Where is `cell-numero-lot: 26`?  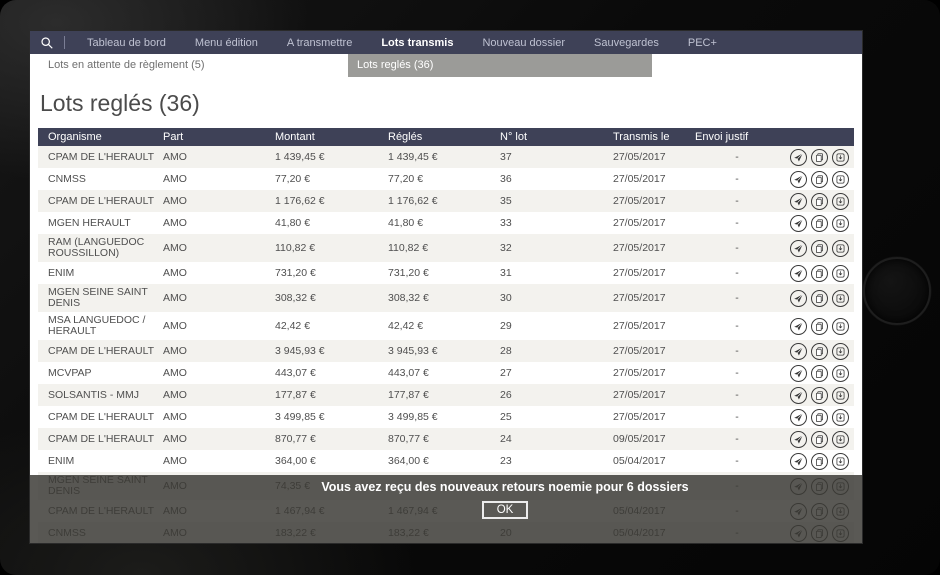
cell-numero-lot: 26 is located at coordinates (506, 395).